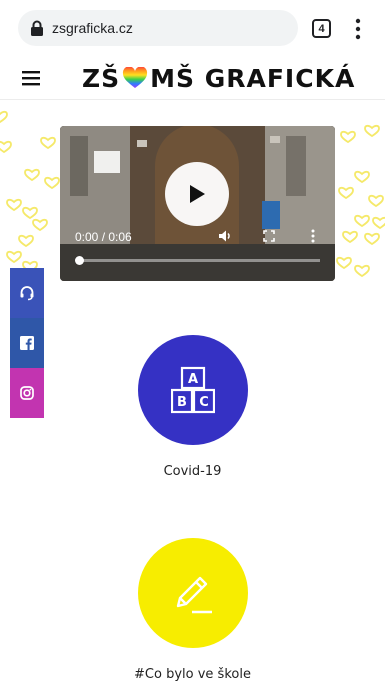  What do you see at coordinates (92, 28) in the screenshot?
I see `url-text: zsgraficka.cz` at bounding box center [92, 28].